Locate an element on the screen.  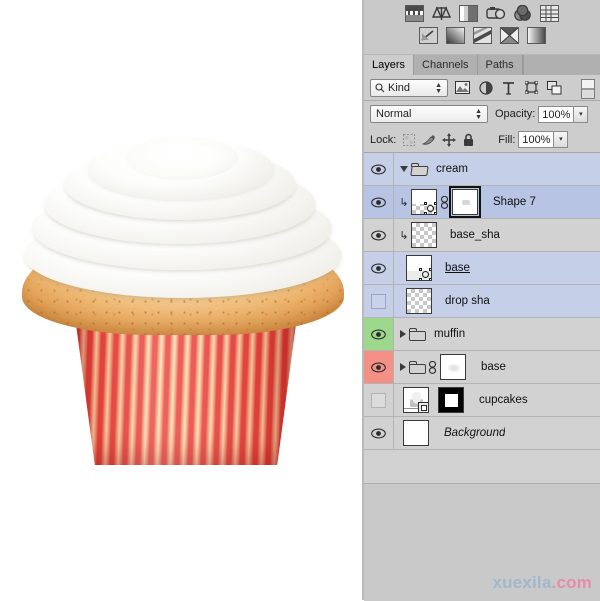
layer-thumbnail-background is located at coordinates (416, 433).